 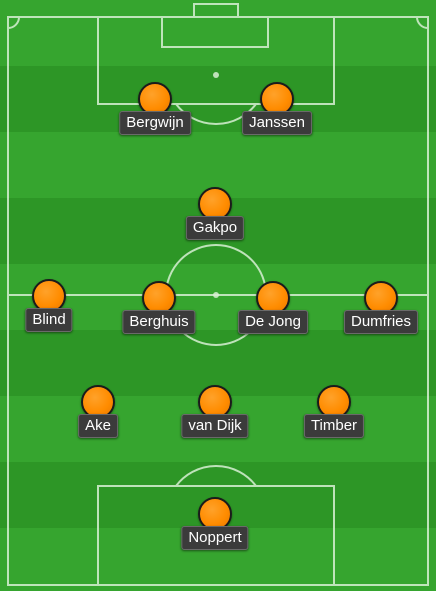 I want to click on player-name-label: Noppert, so click(x=215, y=538).